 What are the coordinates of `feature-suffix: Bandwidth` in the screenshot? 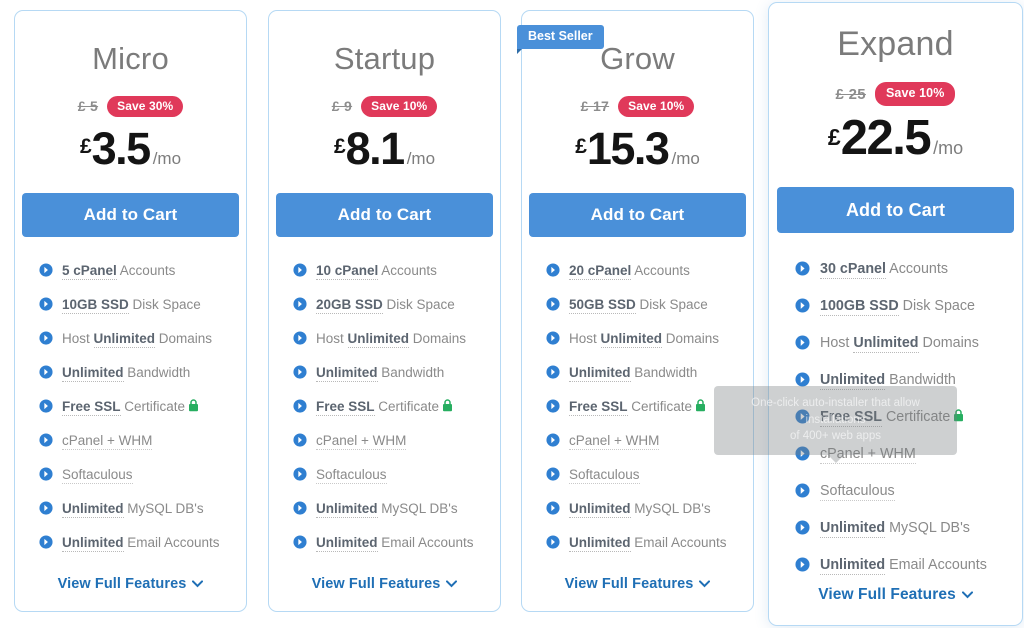 It's located at (664, 373).